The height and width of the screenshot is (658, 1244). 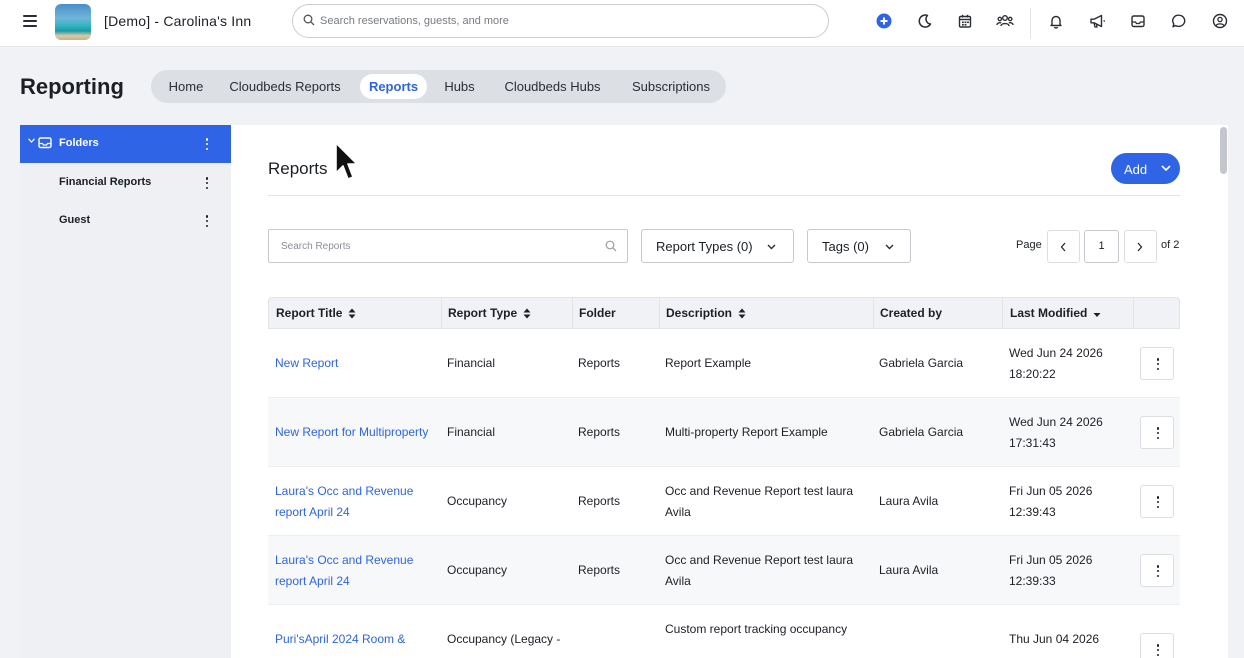 I want to click on created-by-cell: Gabriela Garcia, so click(x=921, y=432).